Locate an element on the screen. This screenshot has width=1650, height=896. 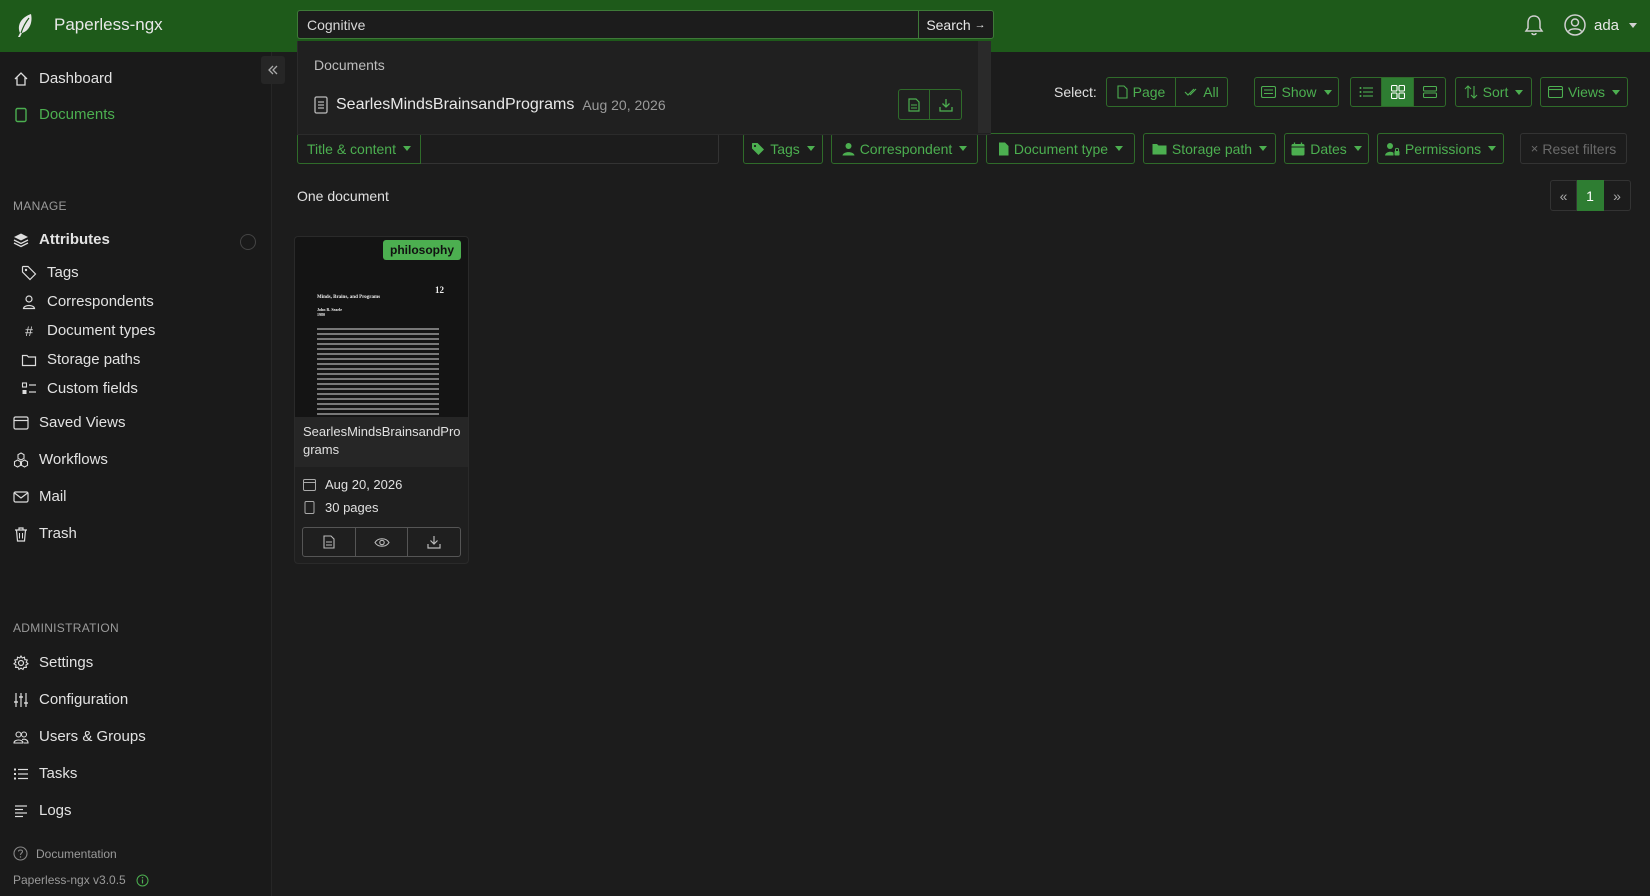
search-input is located at coordinates (607, 24).